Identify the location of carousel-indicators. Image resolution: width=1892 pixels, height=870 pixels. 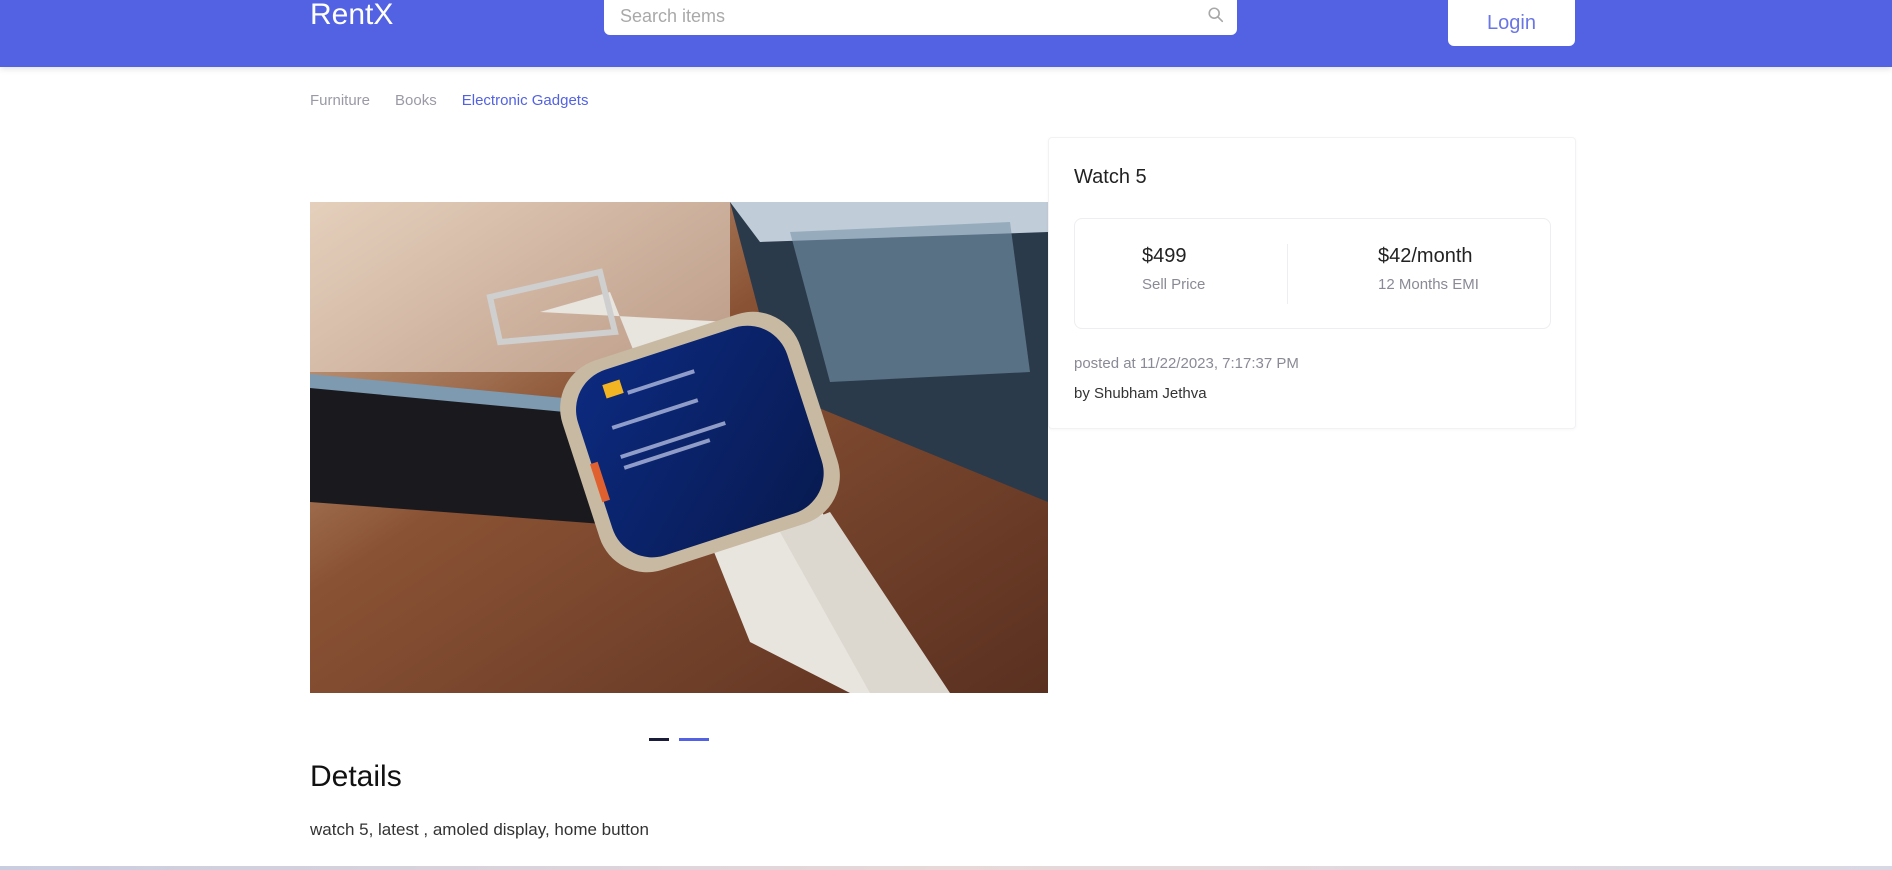
(679, 739).